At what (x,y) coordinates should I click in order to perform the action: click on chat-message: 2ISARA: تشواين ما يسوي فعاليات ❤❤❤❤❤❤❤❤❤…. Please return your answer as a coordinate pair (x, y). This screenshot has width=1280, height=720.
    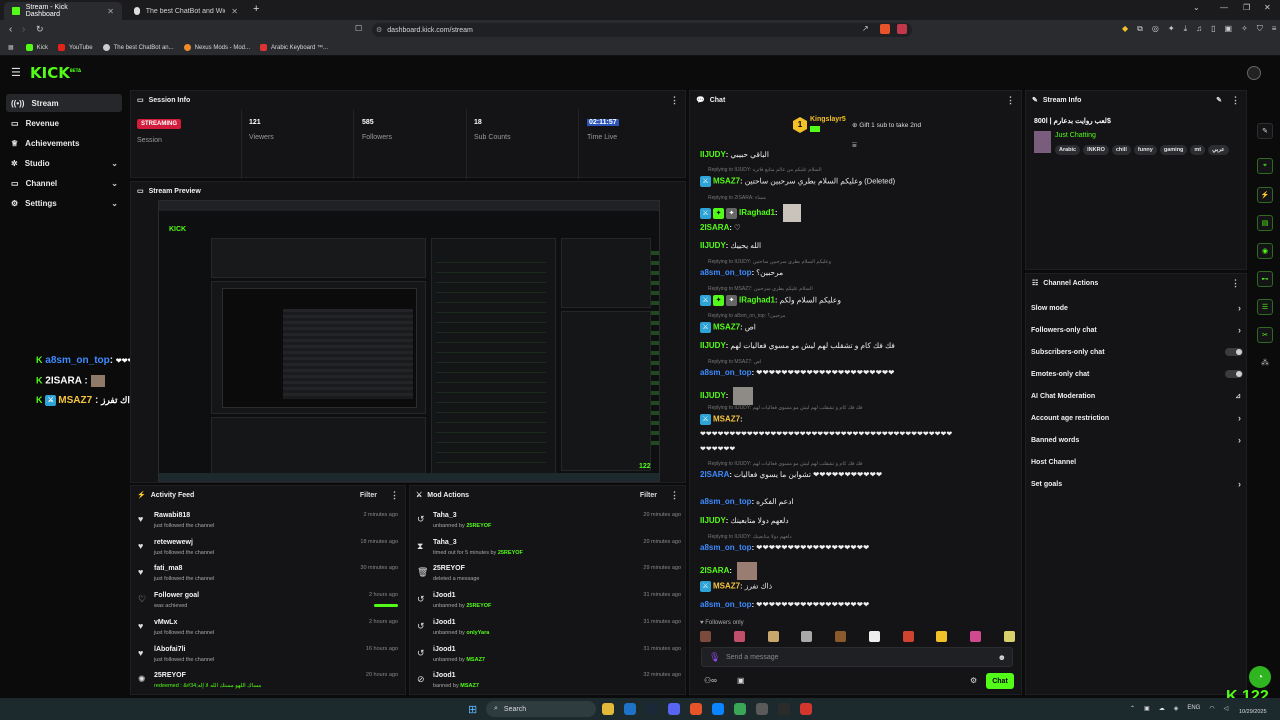
    Looking at the image, I should click on (860, 474).